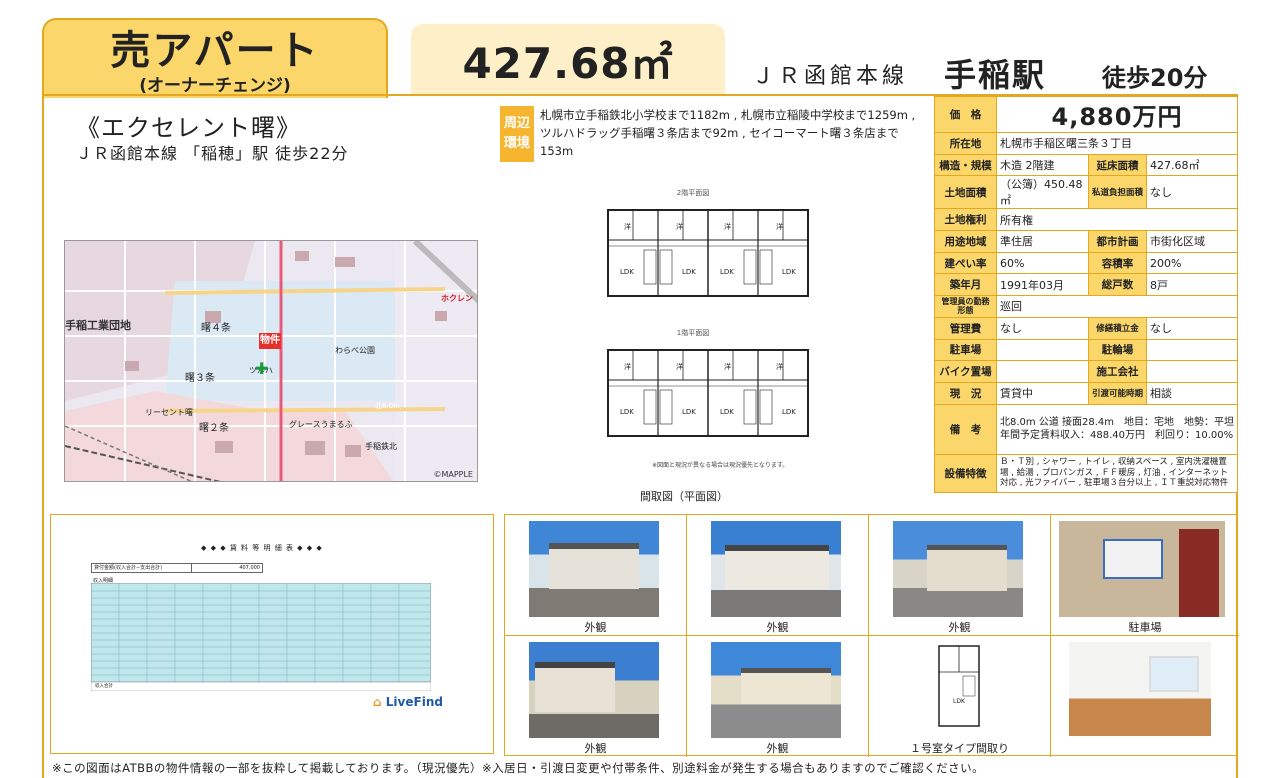 The image size is (1280, 778). What do you see at coordinates (709, 396) in the screenshot?
I see `floorplan-1f` at bounding box center [709, 396].